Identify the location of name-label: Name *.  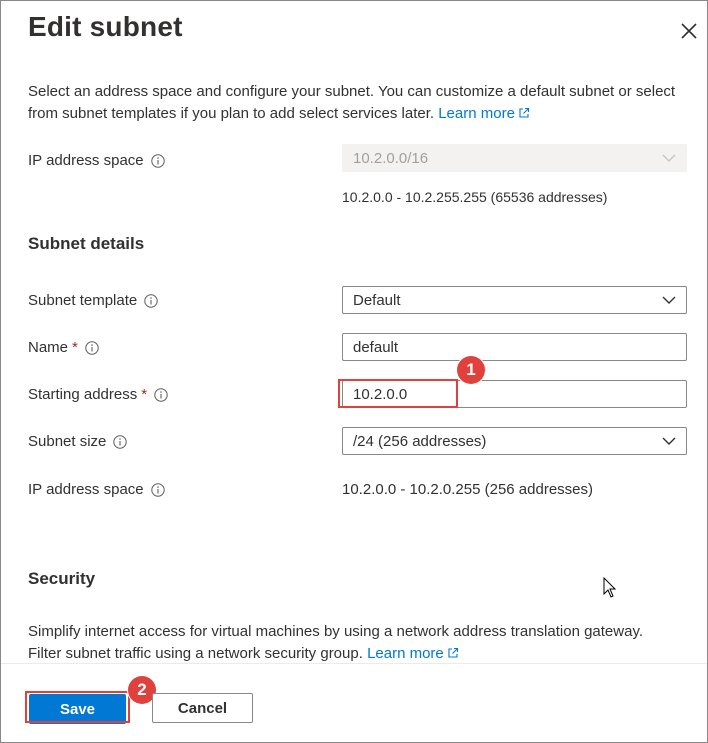
(63, 347).